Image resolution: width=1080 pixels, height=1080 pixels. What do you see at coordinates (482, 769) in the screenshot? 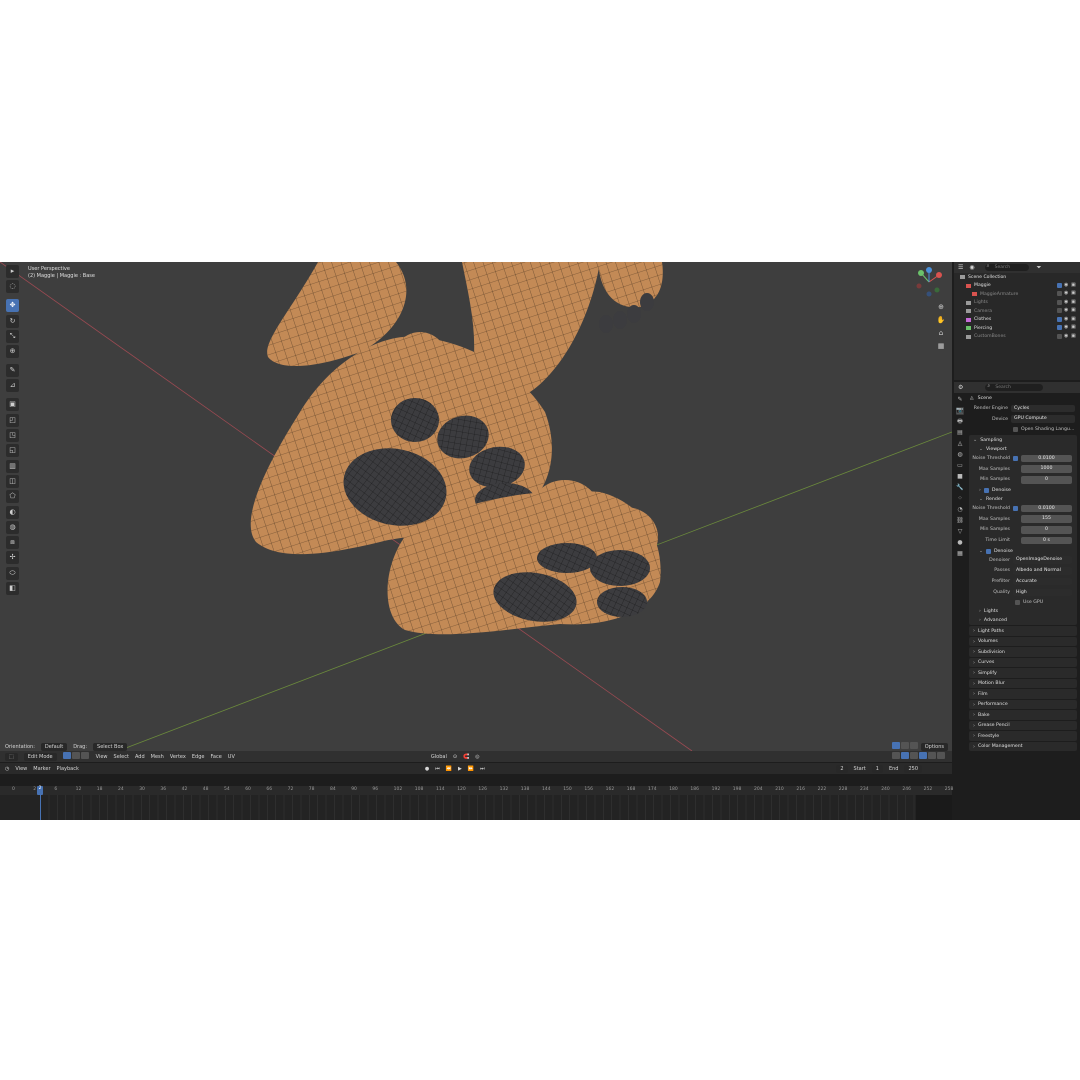
I see `jump-end-icon: ⏭` at bounding box center [482, 769].